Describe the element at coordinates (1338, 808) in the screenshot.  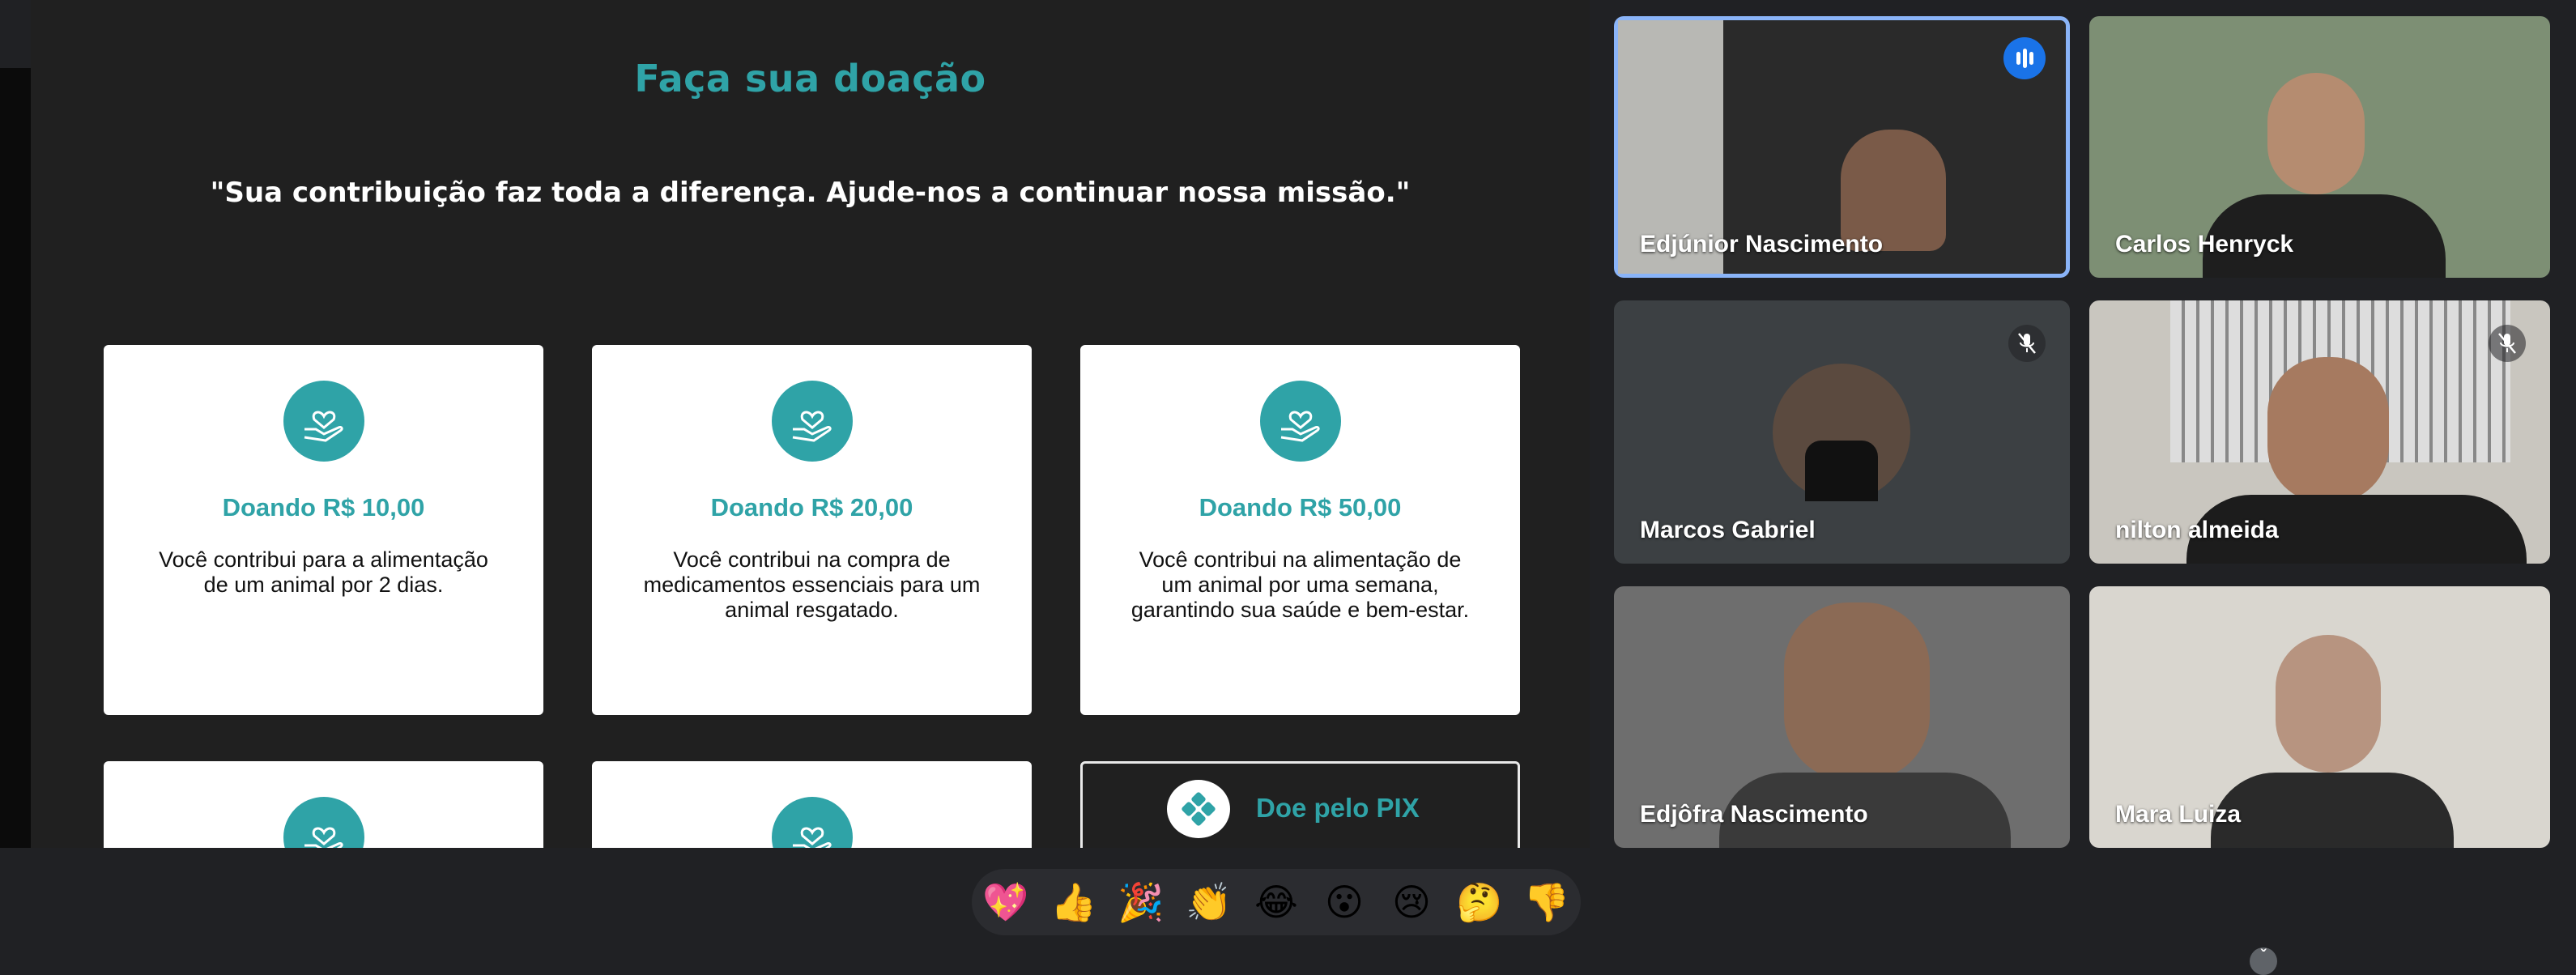
I see `pix-label: Doe pelo PIX` at that location.